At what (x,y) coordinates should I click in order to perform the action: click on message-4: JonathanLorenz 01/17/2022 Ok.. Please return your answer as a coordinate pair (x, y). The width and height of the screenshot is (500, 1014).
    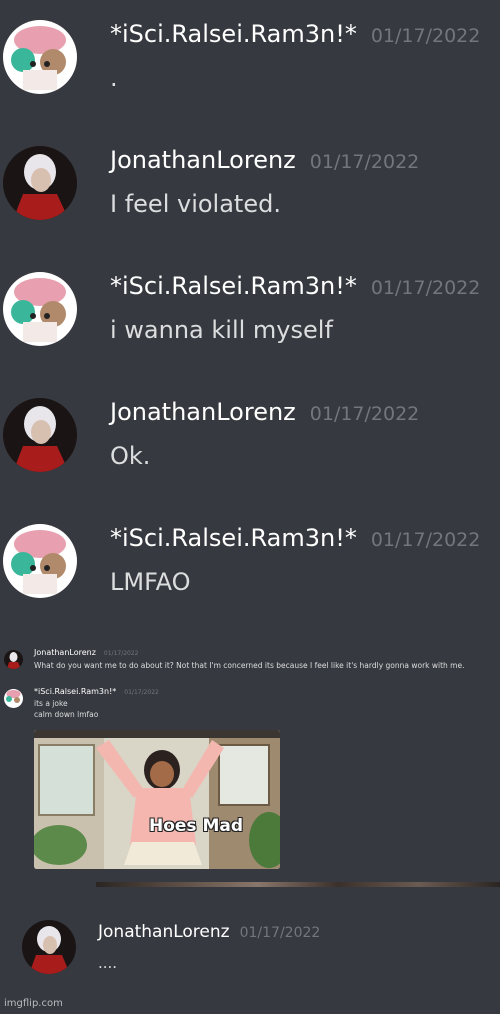
    Looking at the image, I should click on (250, 441).